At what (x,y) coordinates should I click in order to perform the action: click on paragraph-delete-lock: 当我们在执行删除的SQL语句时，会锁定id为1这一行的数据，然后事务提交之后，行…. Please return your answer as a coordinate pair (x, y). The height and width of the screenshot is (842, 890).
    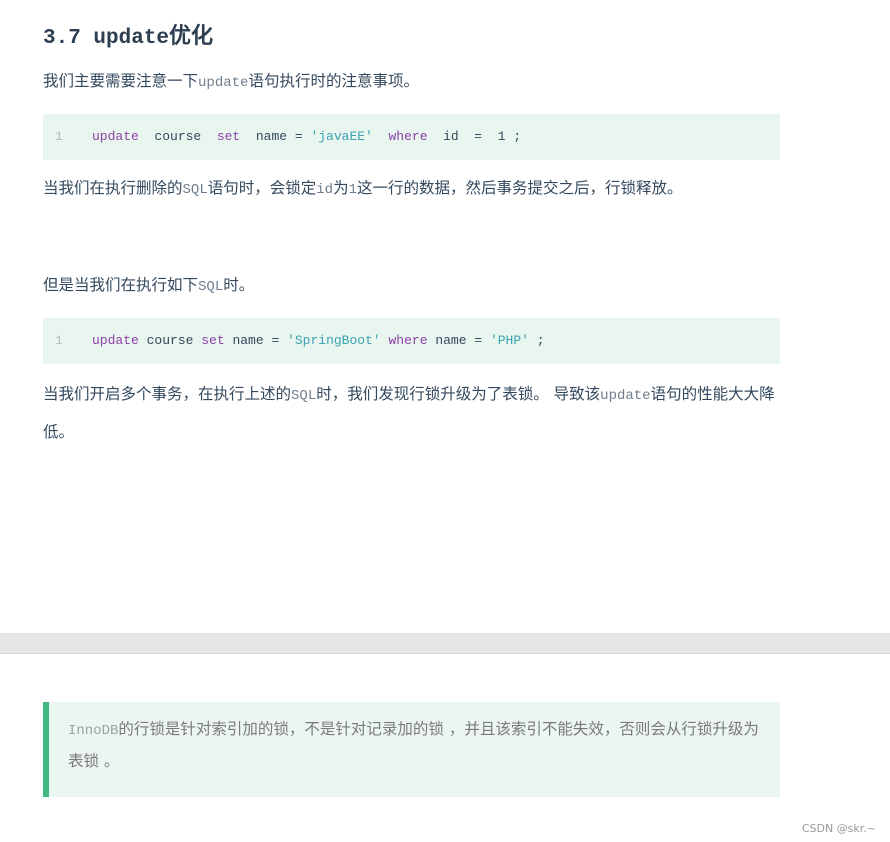
    Looking at the image, I should click on (363, 188).